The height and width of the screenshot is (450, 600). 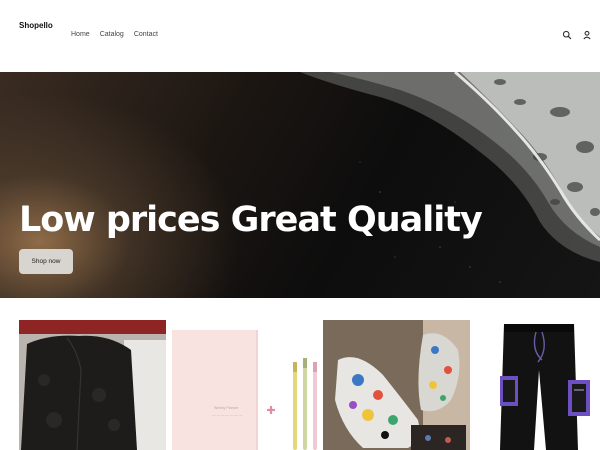 What do you see at coordinates (36, 25) in the screenshot?
I see `site-logo: Shopello` at bounding box center [36, 25].